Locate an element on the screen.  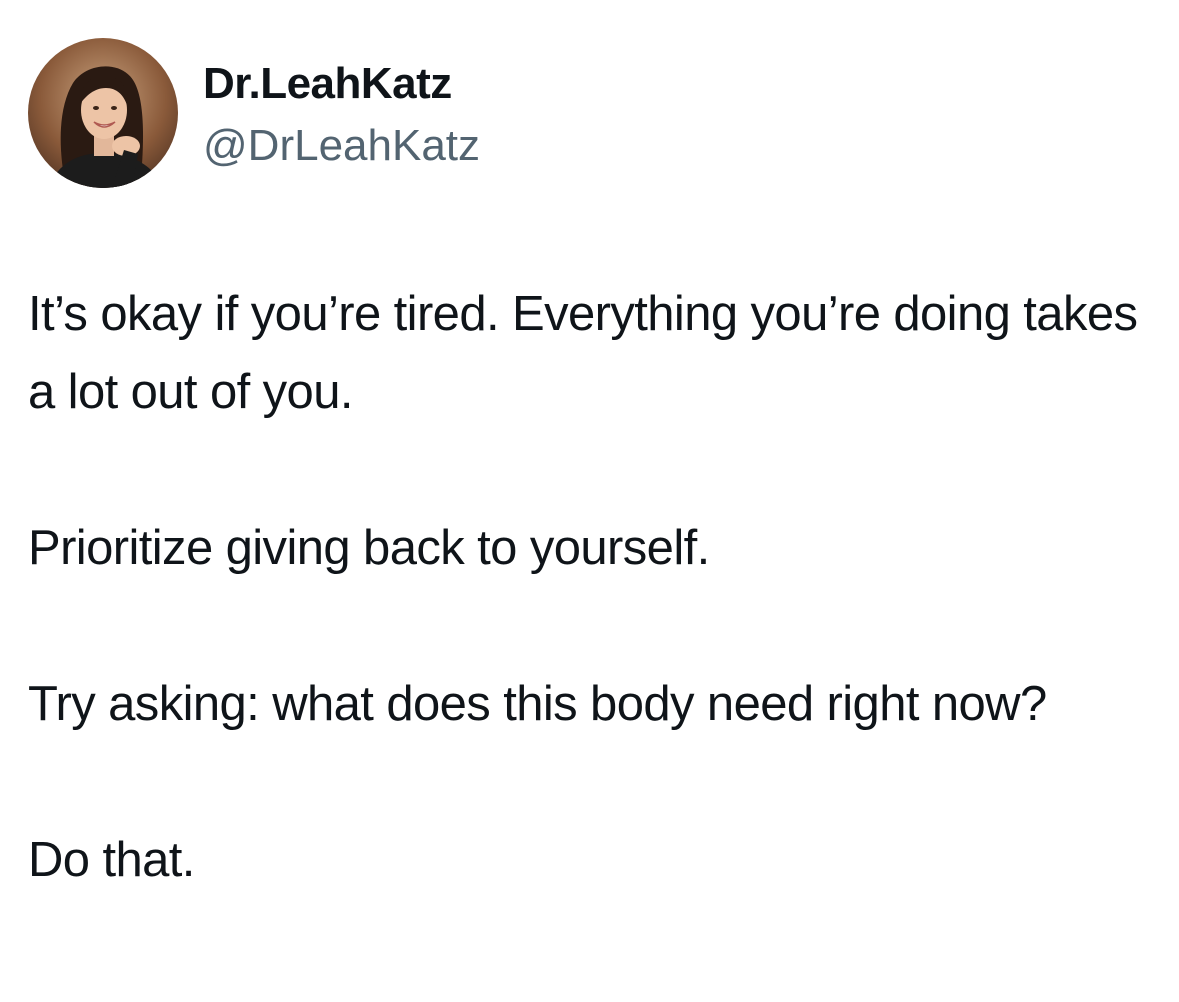
avatar is located at coordinates (103, 113).